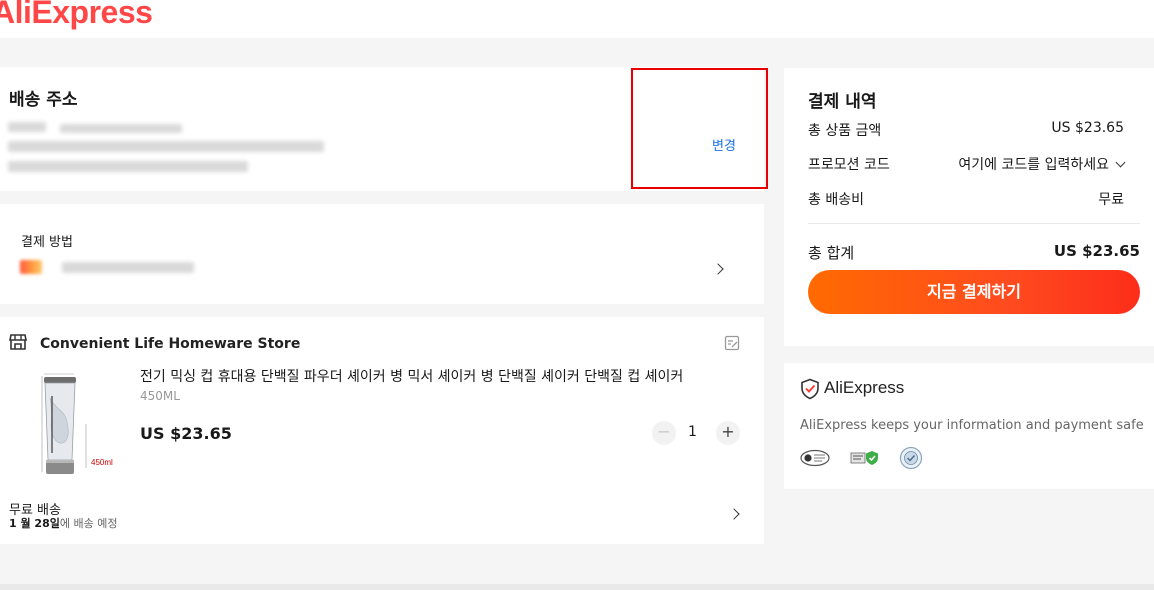 The image size is (1154, 590). What do you see at coordinates (34, 523) in the screenshot?
I see `delivery-date: 1 월 28일` at bounding box center [34, 523].